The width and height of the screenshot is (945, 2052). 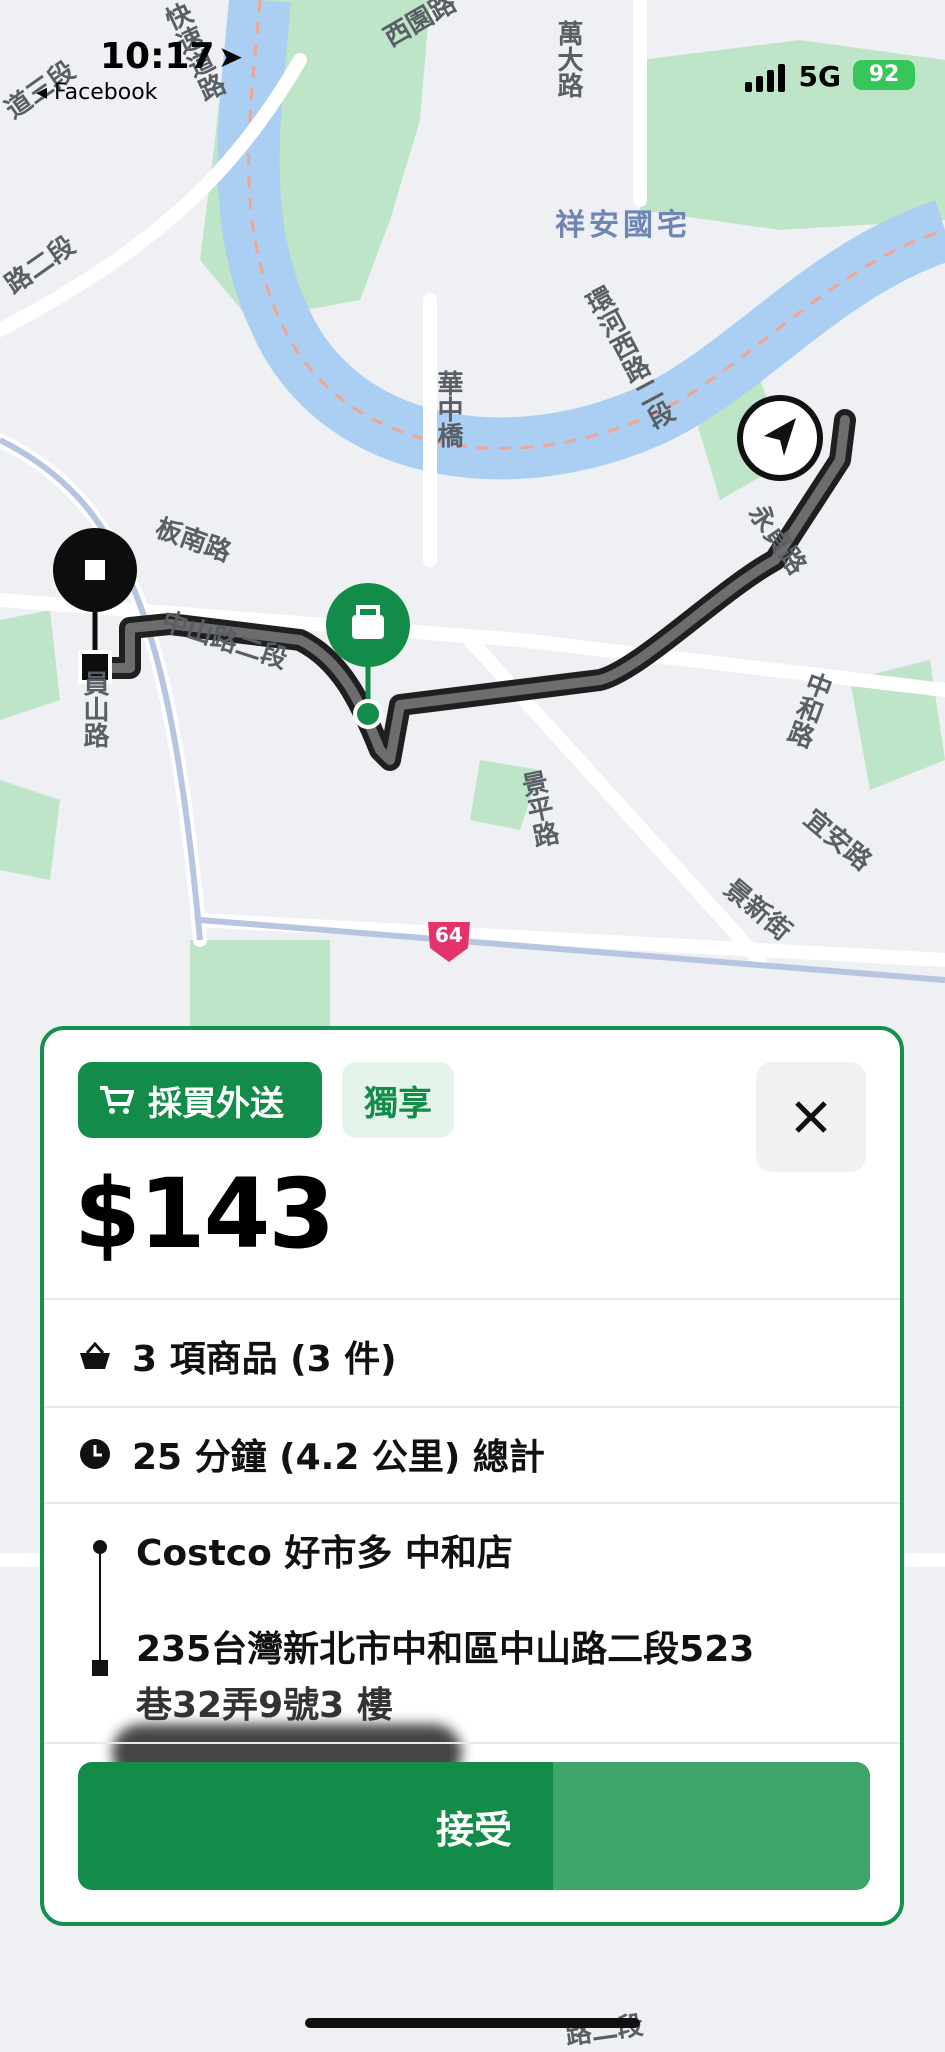 What do you see at coordinates (449, 935) in the screenshot?
I see `highway-shield-number: 64` at bounding box center [449, 935].